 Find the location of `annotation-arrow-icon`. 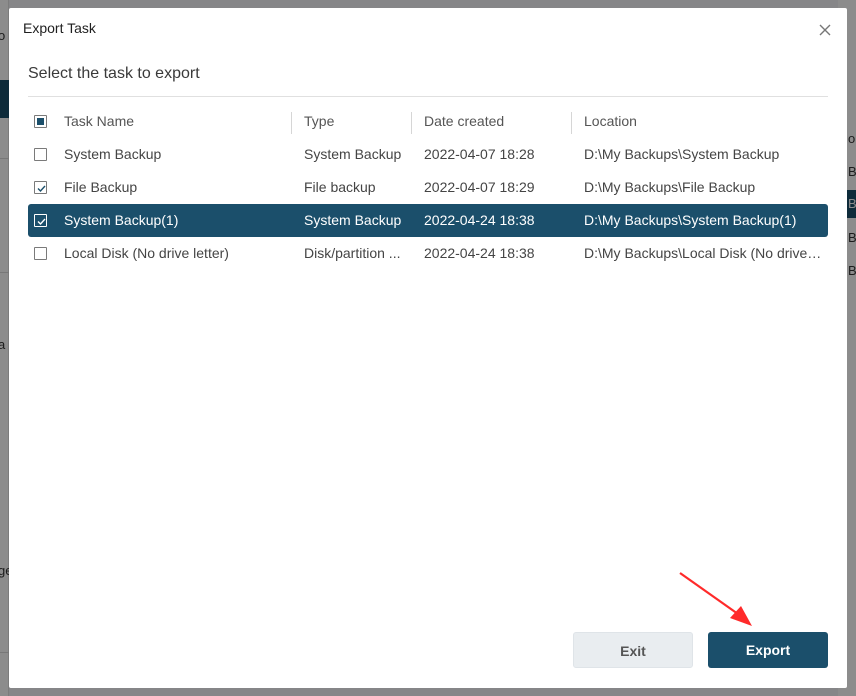

annotation-arrow-icon is located at coordinates (715, 599).